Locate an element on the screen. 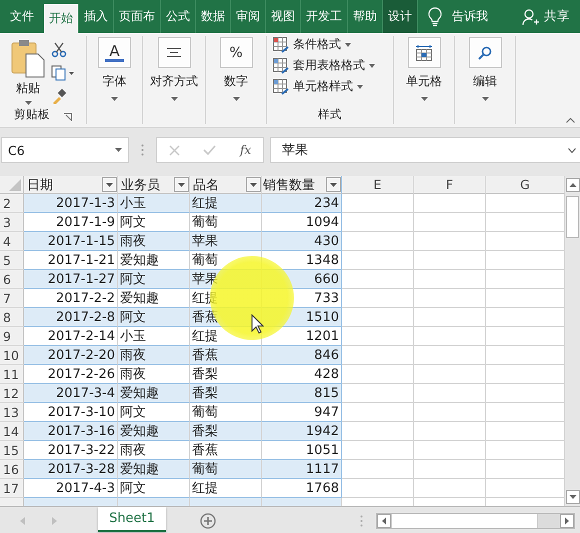 This screenshot has height=533, width=580. table-cell: 947 is located at coordinates (302, 412).